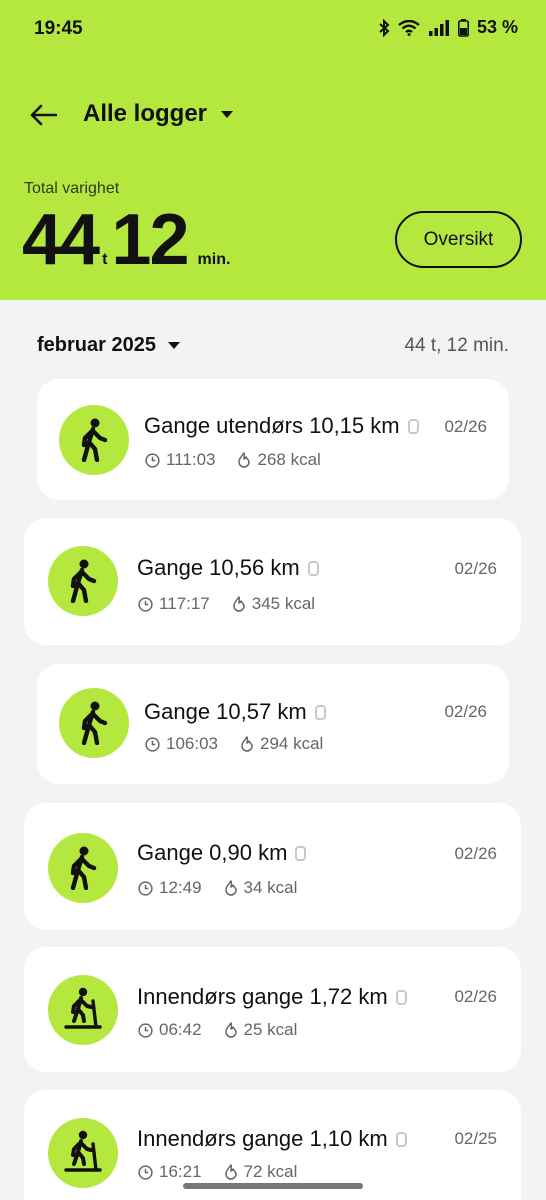 This screenshot has height=1200, width=546. What do you see at coordinates (61, 240) in the screenshot?
I see `total-hours: 44` at bounding box center [61, 240].